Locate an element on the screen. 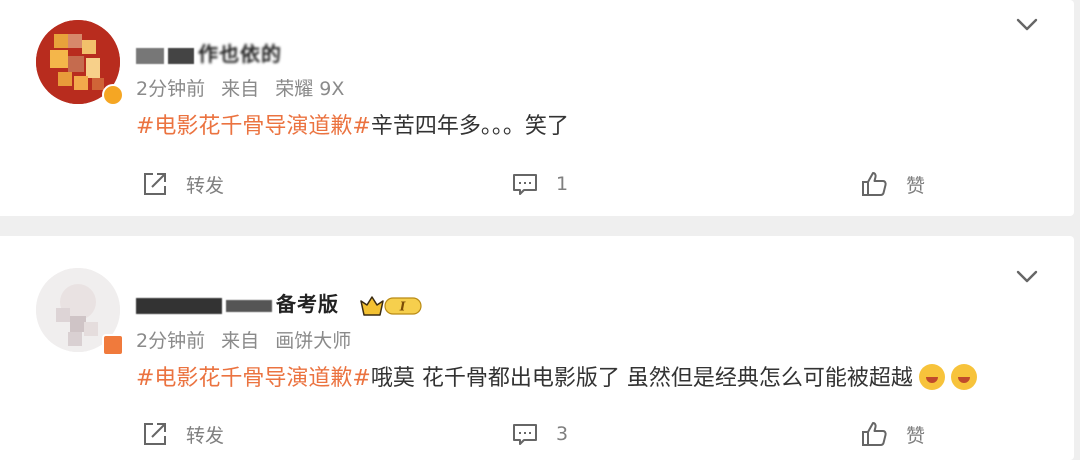 Image resolution: width=1080 pixels, height=460 pixels. post-text: 哦莫 花千骨都出电影版了 虽然但是经典怎么可能被超越 is located at coordinates (641, 378).